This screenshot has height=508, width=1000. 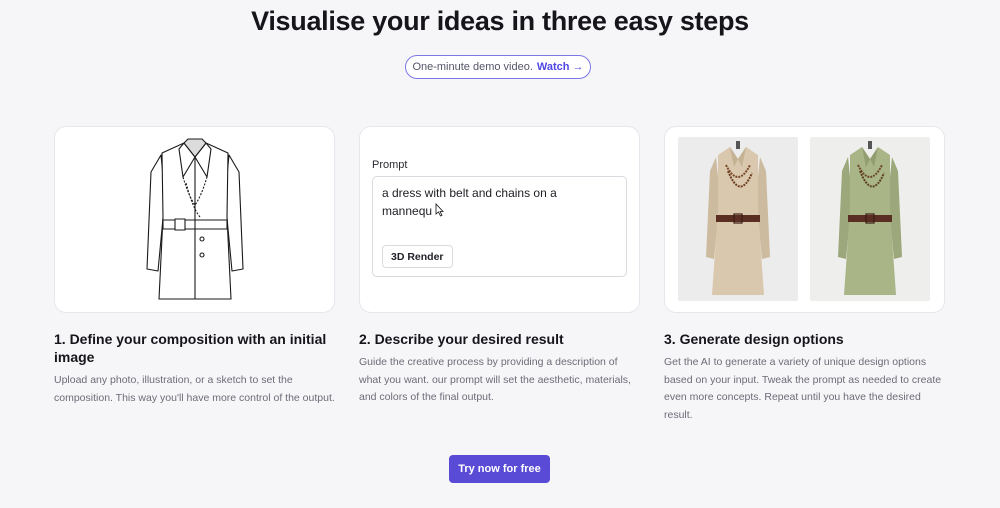 I want to click on demo-video-link: One-minute demo video. Watch →, so click(x=498, y=67).